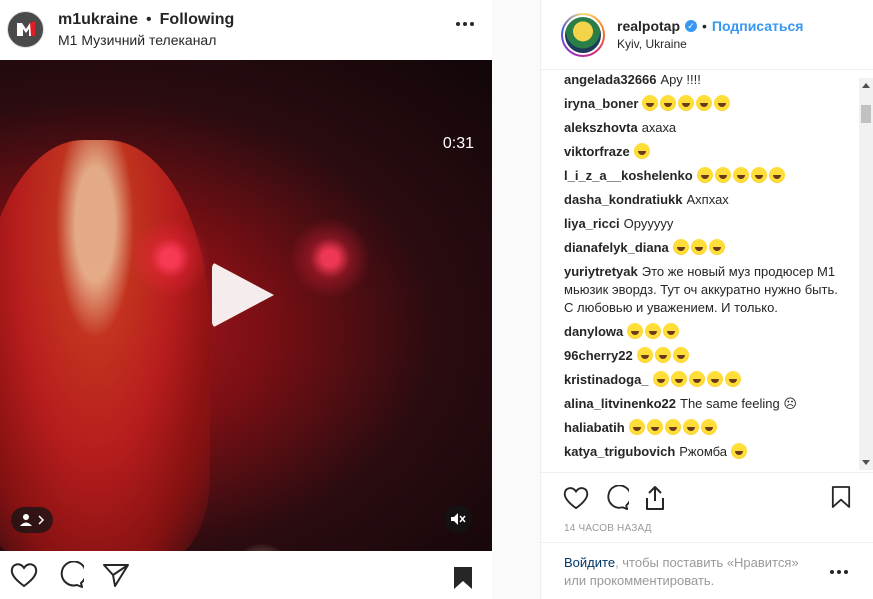 This screenshot has width=873, height=599. I want to click on comment-item: 96cherry22, so click(707, 356).